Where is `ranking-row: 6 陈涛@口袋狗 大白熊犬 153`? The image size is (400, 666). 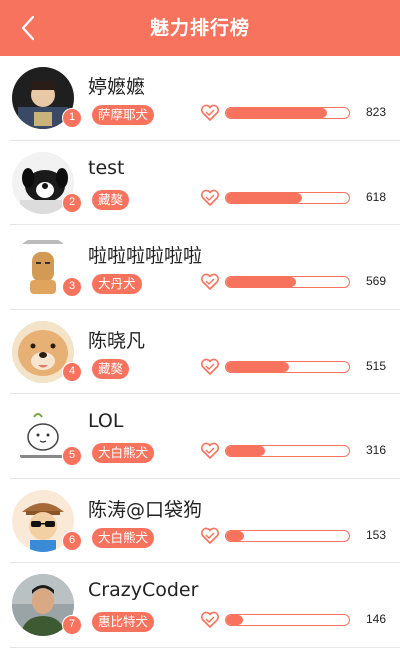 ranking-row: 6 陈涛@口袋狗 大白熊犬 153 is located at coordinates (200, 521).